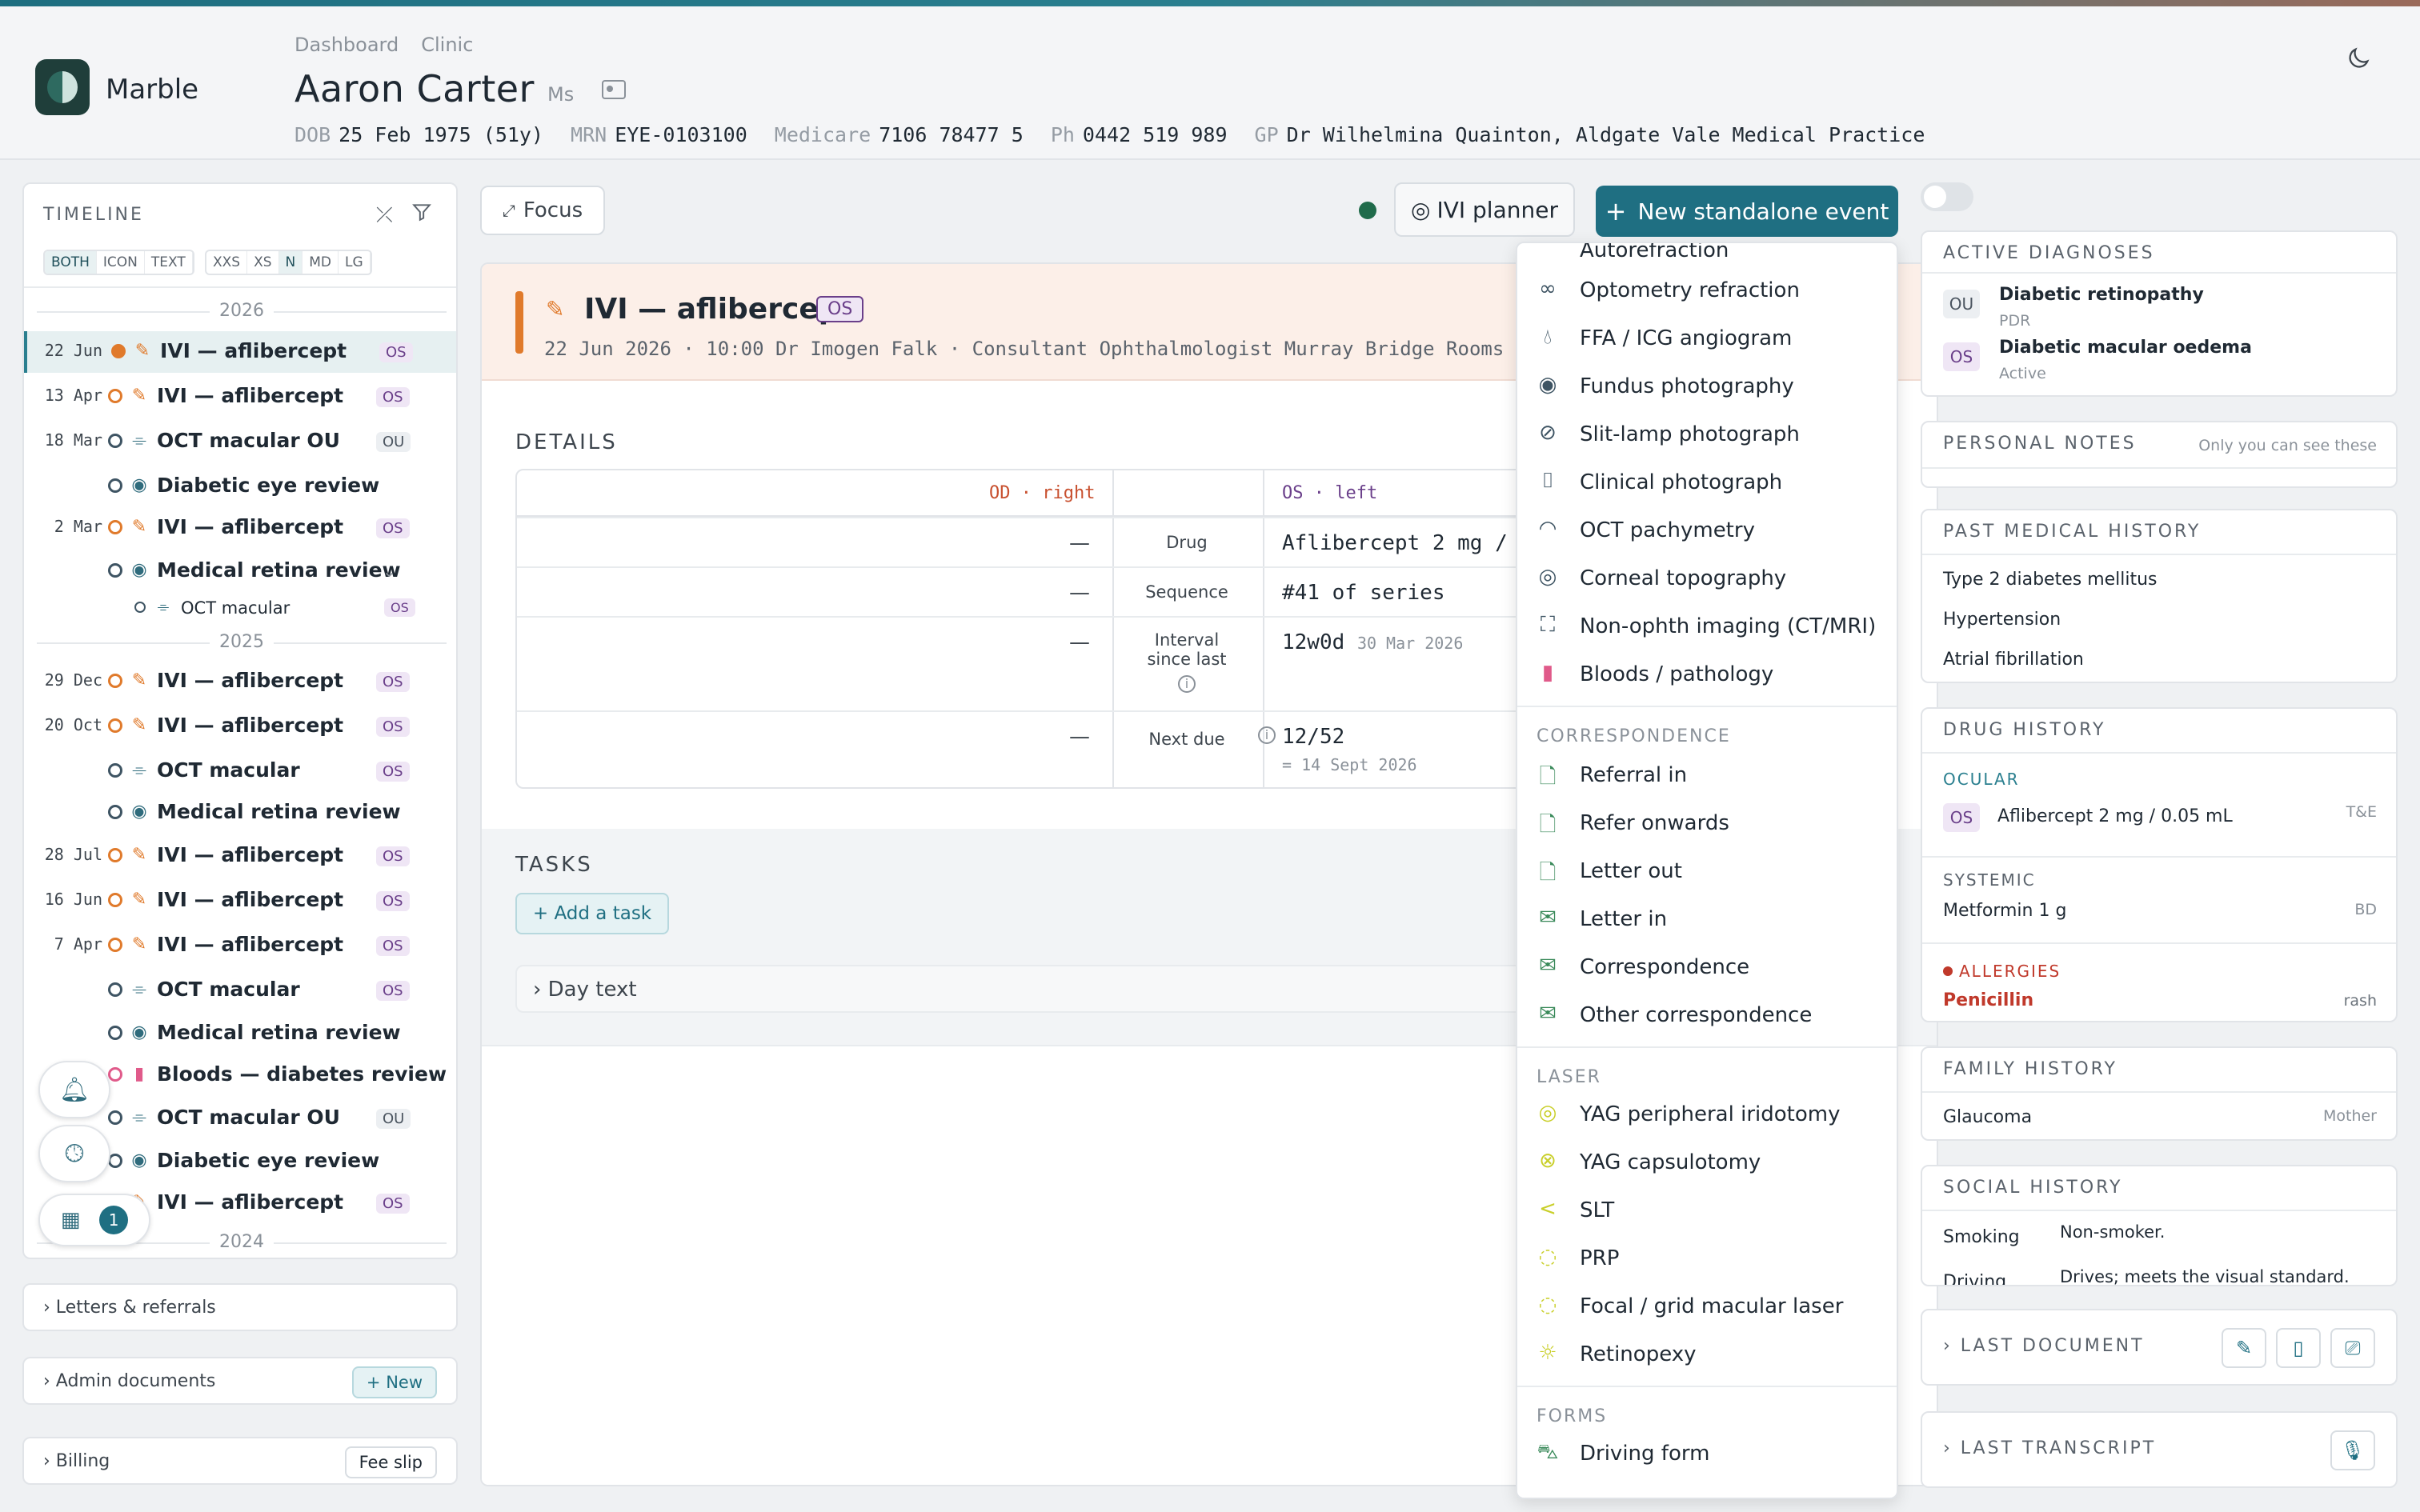  Describe the element at coordinates (240, 352) in the screenshot. I see `timeline-row: 22 Jun ✎ IVI — aflibercept OS` at that location.